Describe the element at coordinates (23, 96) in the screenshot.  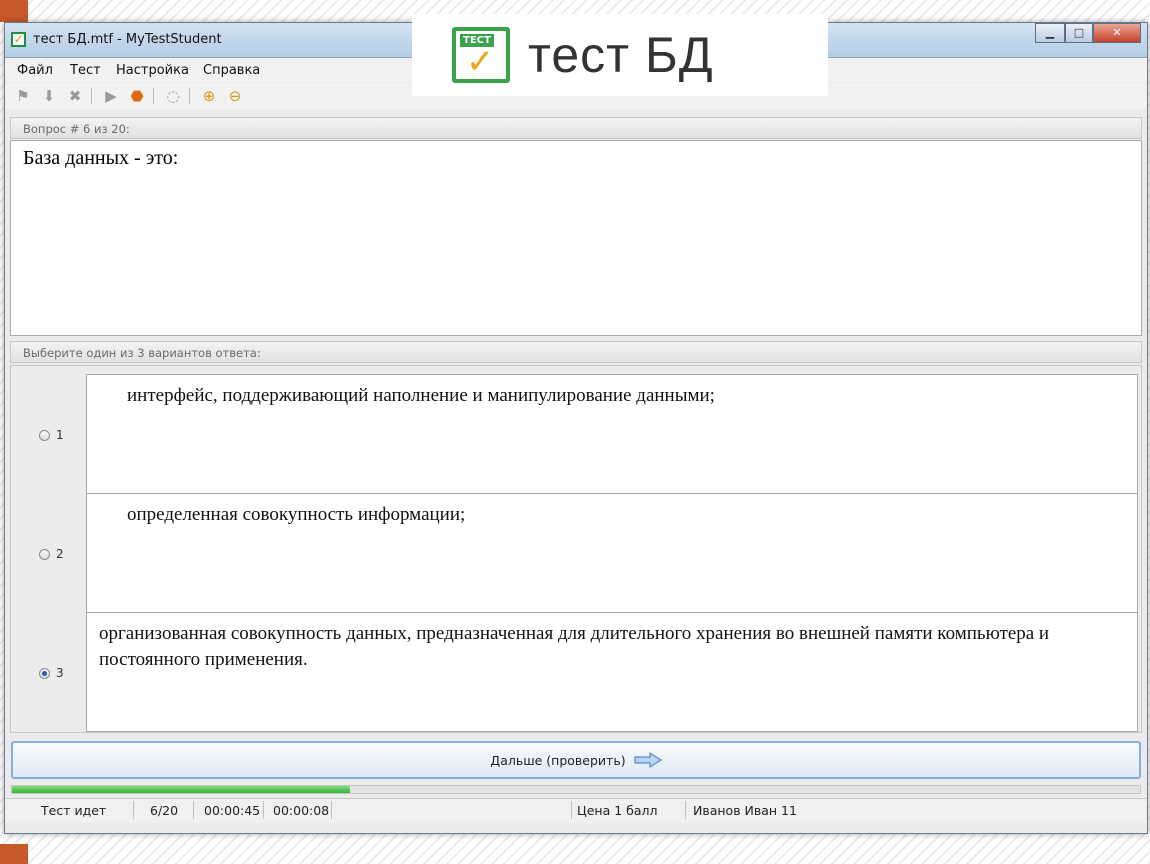
I see `flag-icon: ⚑` at that location.